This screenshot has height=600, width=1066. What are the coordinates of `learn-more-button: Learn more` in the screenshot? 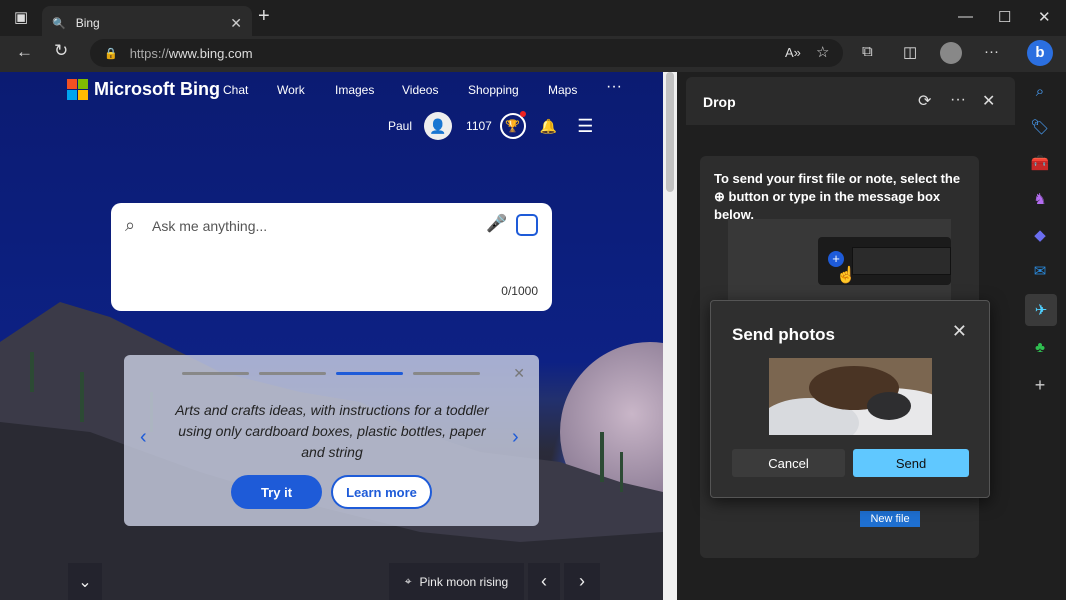 It's located at (381, 492).